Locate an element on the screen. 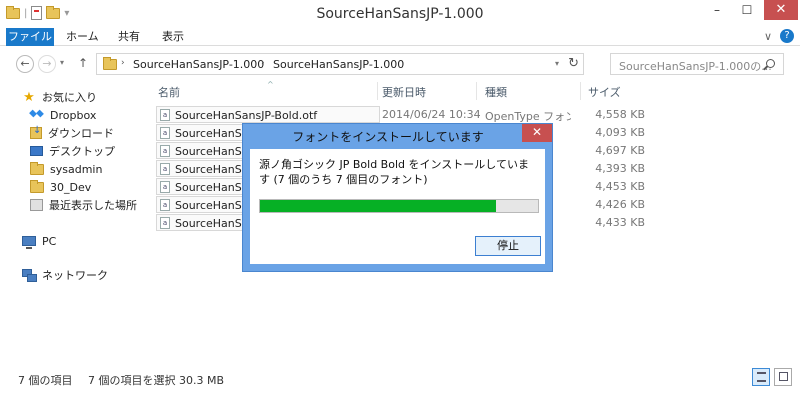 The width and height of the screenshot is (800, 394). column-header-name: 名前 ^ is located at coordinates (216, 90).